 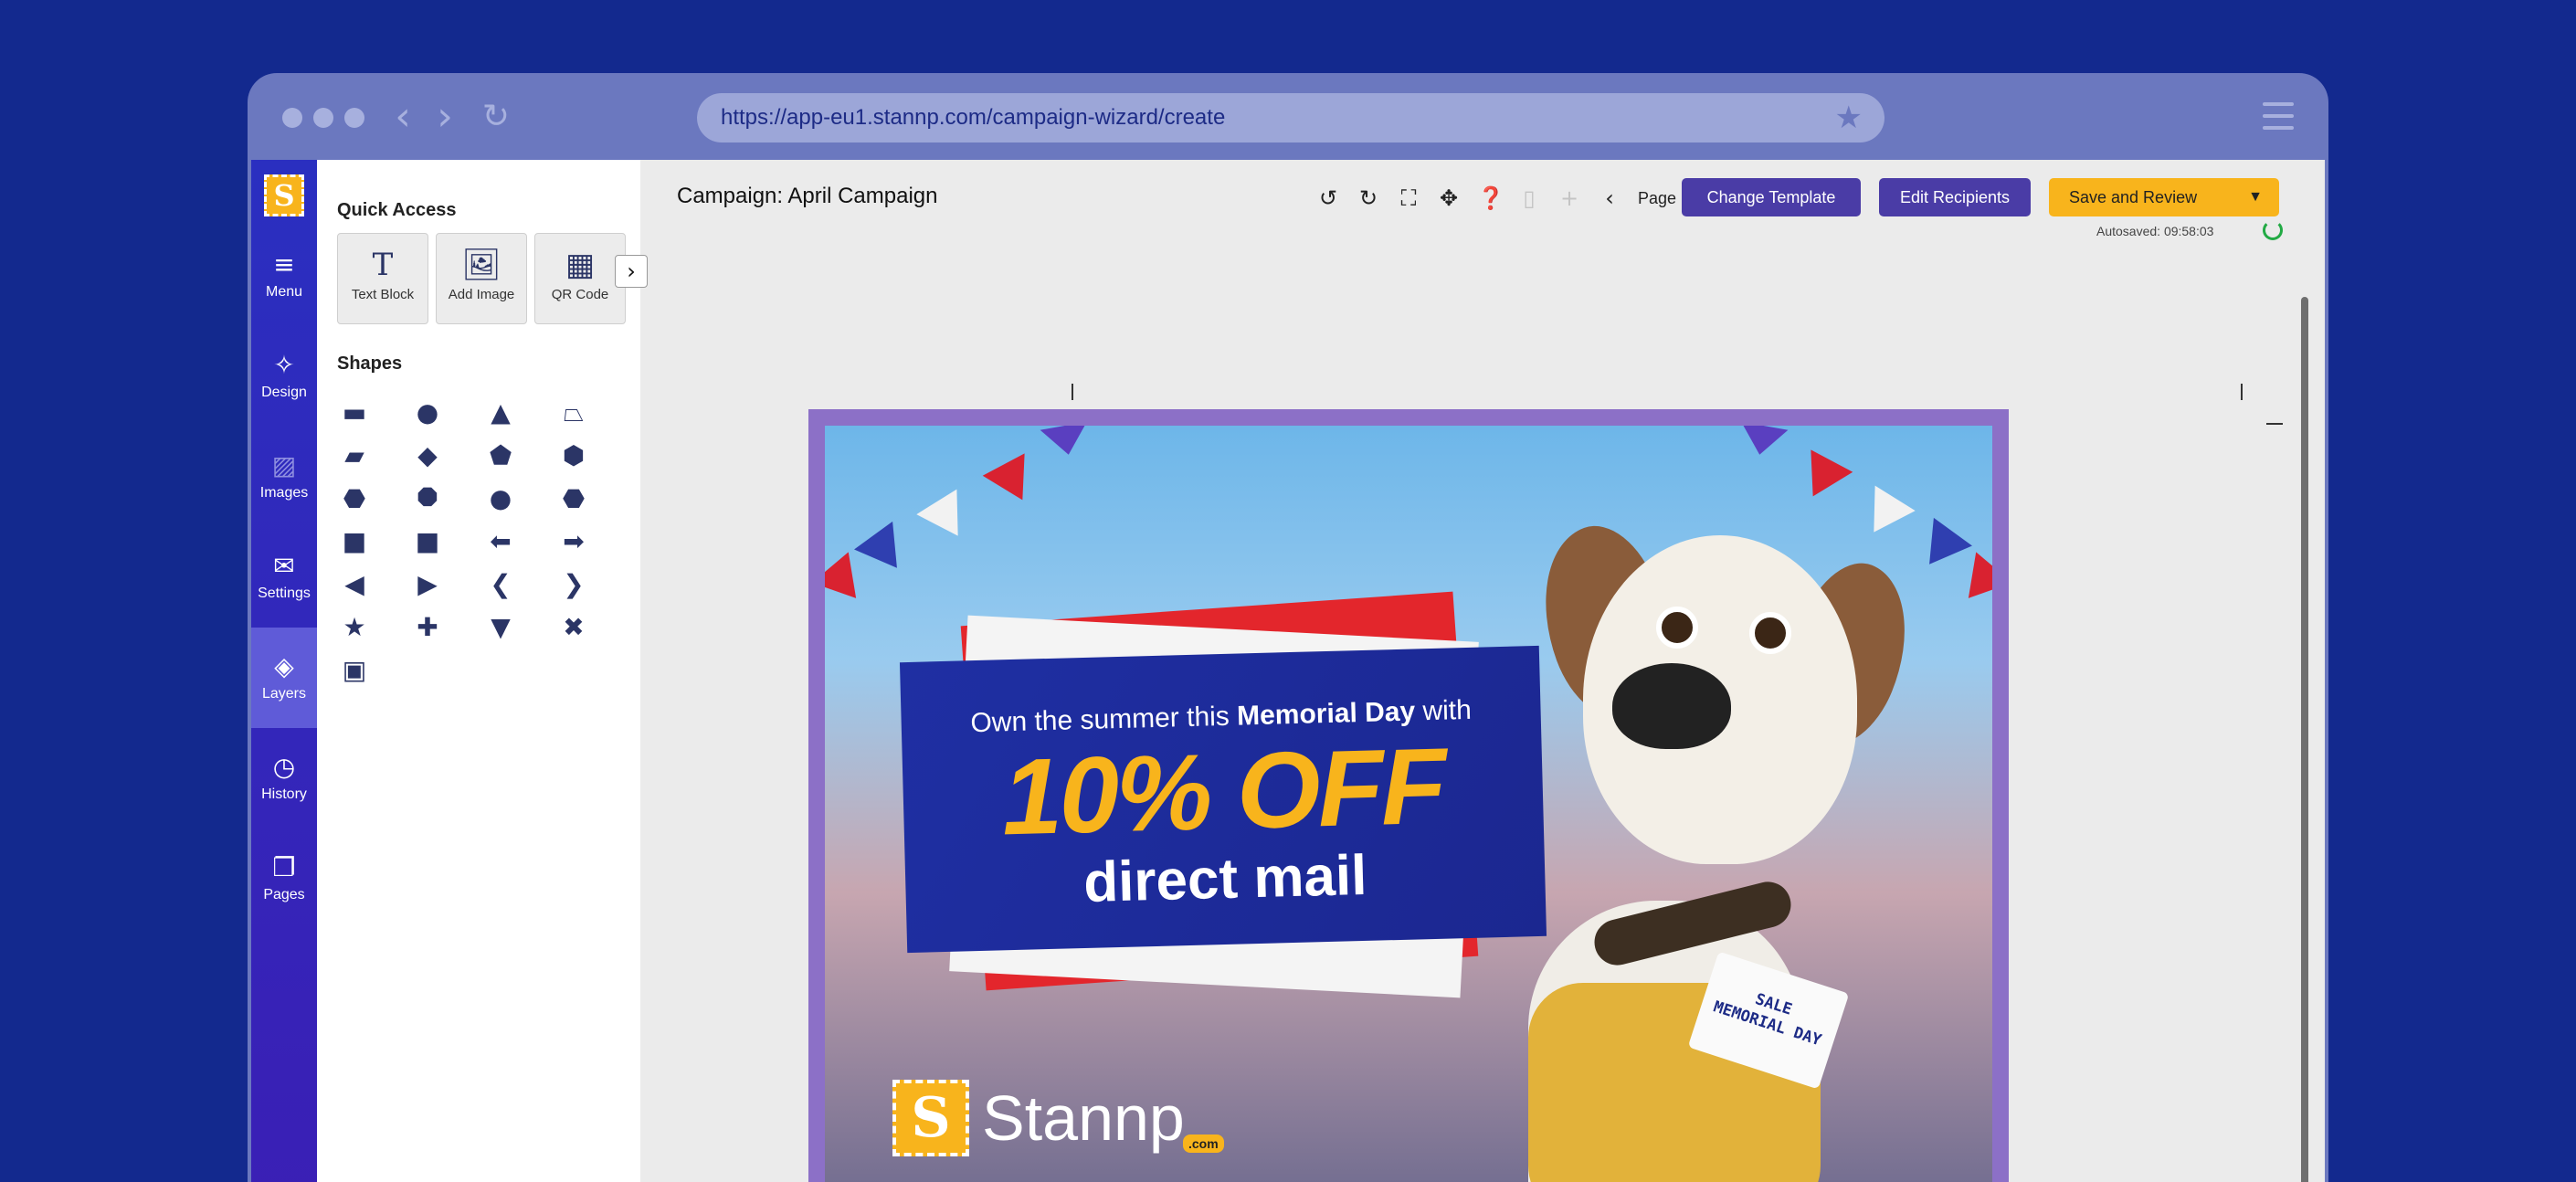 I want to click on frame-shape: ▣, so click(x=354, y=670).